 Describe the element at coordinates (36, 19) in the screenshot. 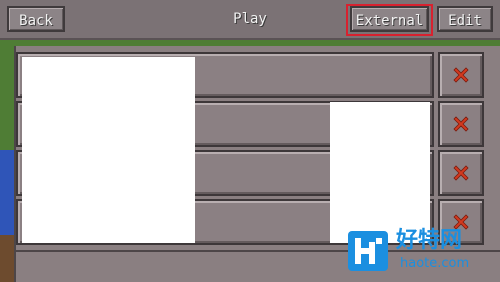

I see `back-button: Back` at that location.